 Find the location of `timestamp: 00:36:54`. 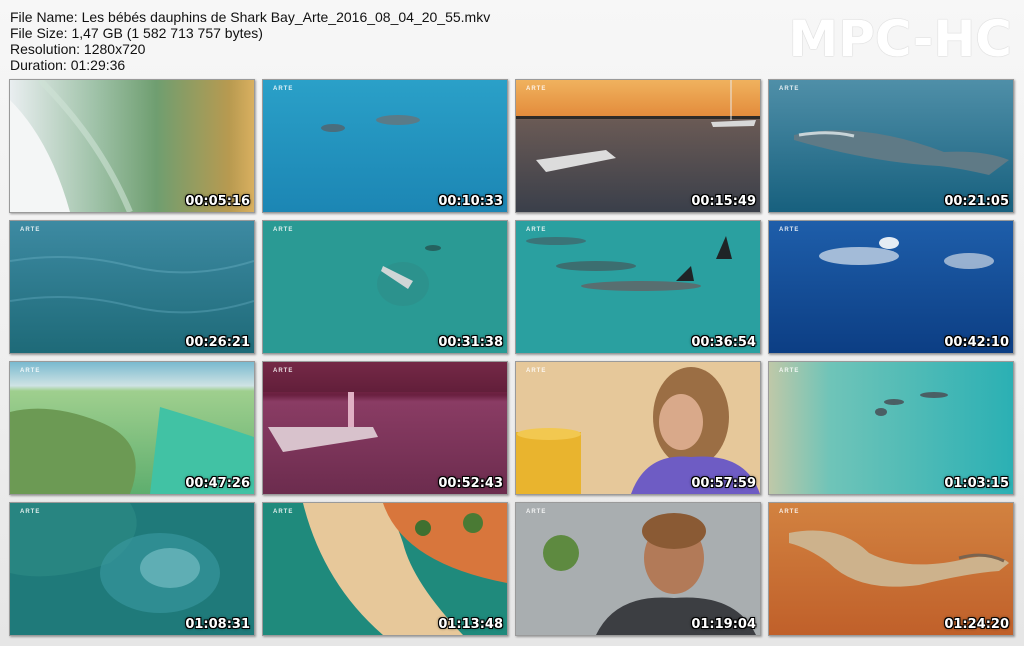

timestamp: 00:36:54 is located at coordinates (723, 342).